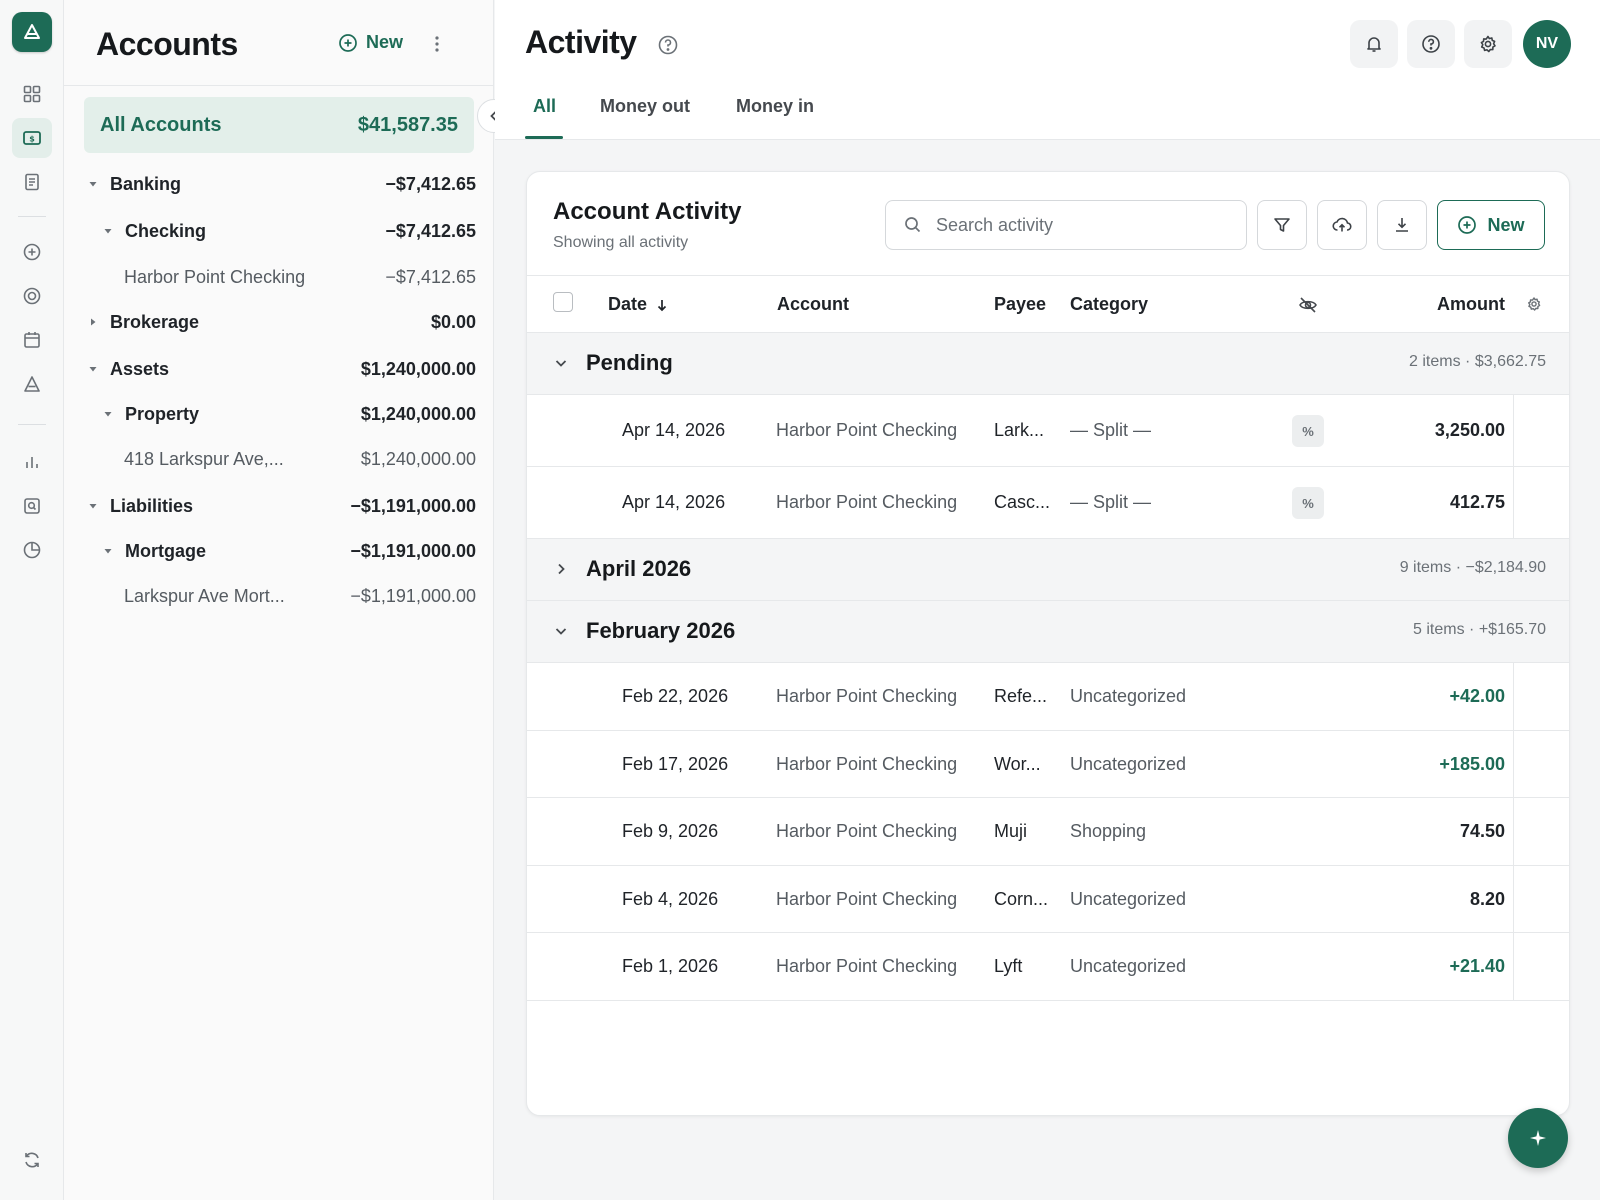 The height and width of the screenshot is (1200, 1600). What do you see at coordinates (1471, 304) in the screenshot?
I see `amount-column-header: Amount` at bounding box center [1471, 304].